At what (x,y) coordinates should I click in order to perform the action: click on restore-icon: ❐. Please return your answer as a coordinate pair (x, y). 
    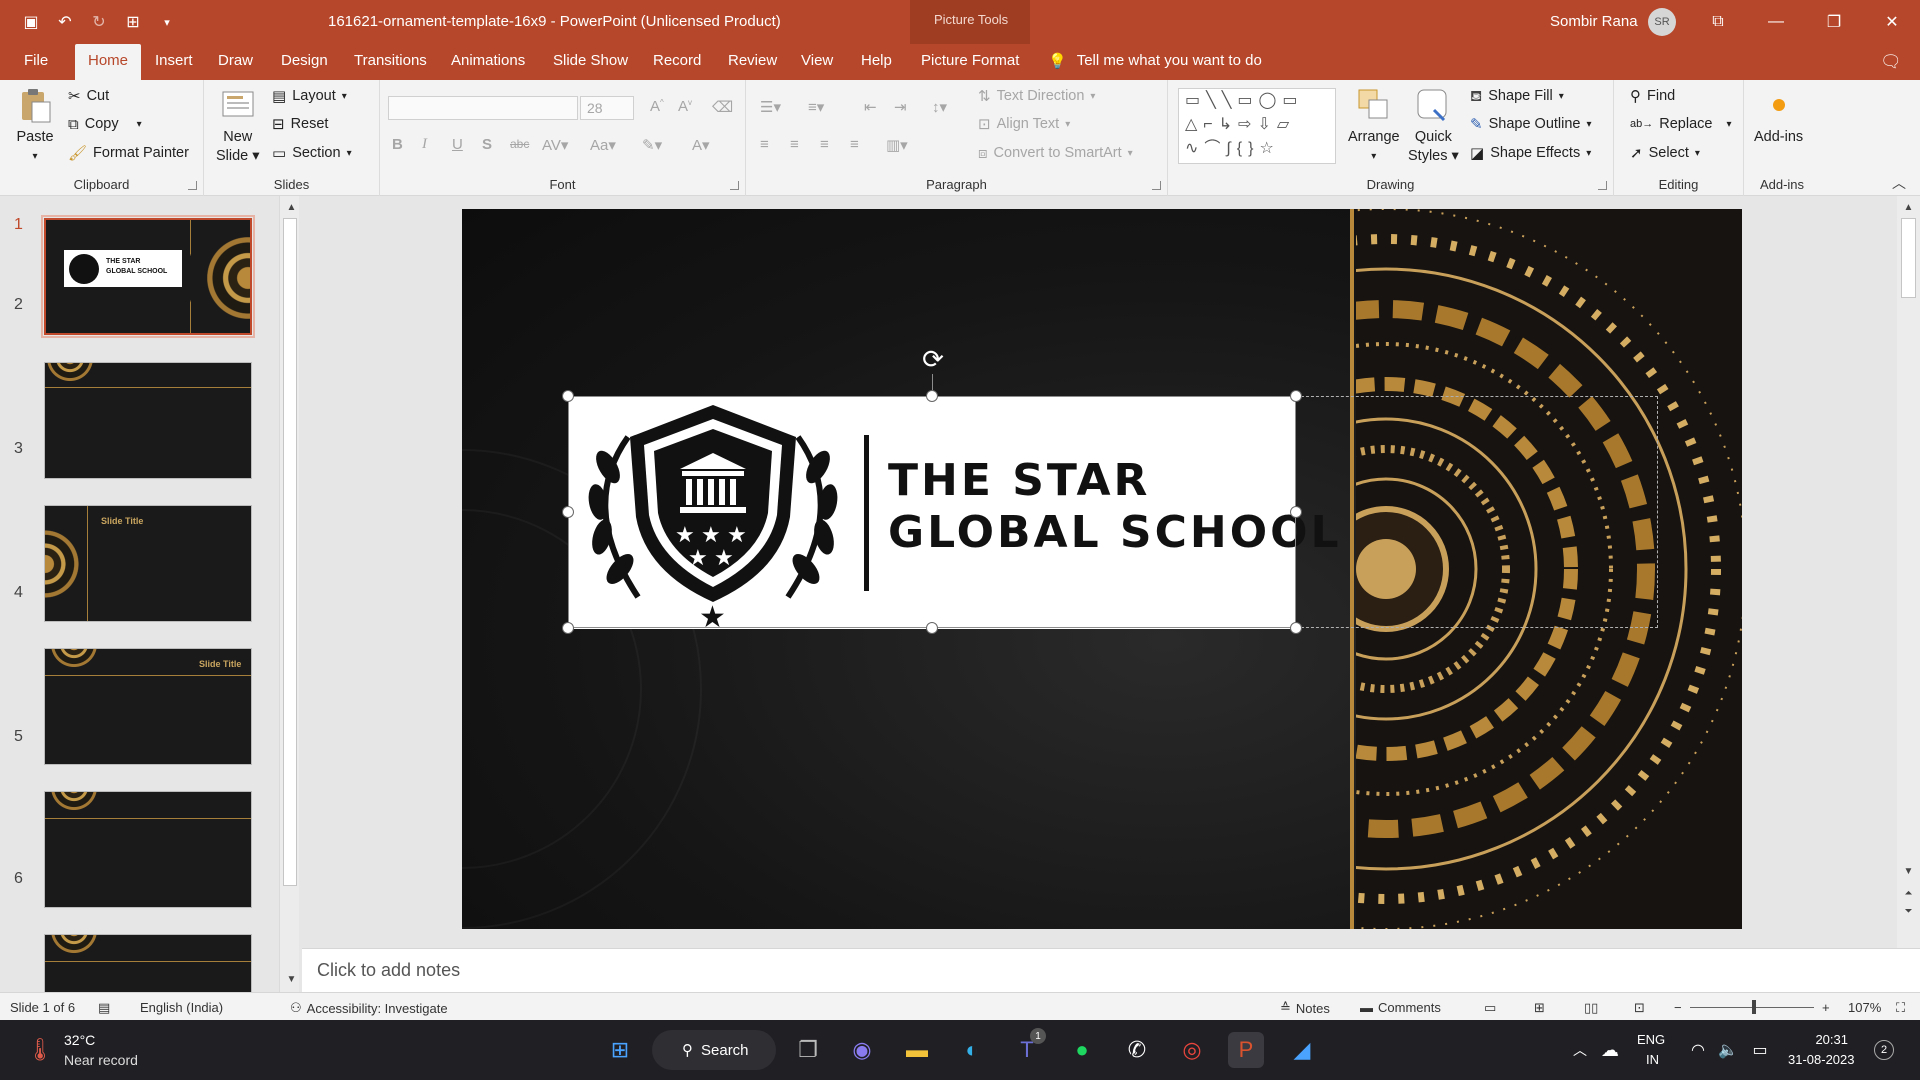
    Looking at the image, I should click on (1834, 22).